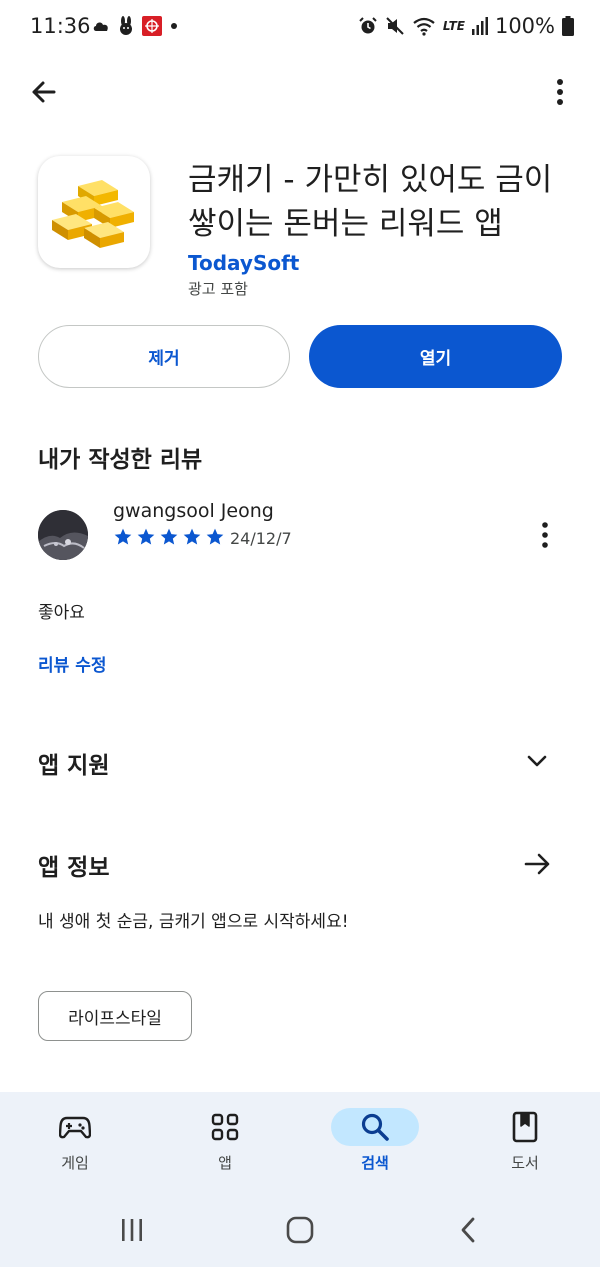 The height and width of the screenshot is (1267, 600). Describe the element at coordinates (368, 25) in the screenshot. I see `alarm-icon` at that location.